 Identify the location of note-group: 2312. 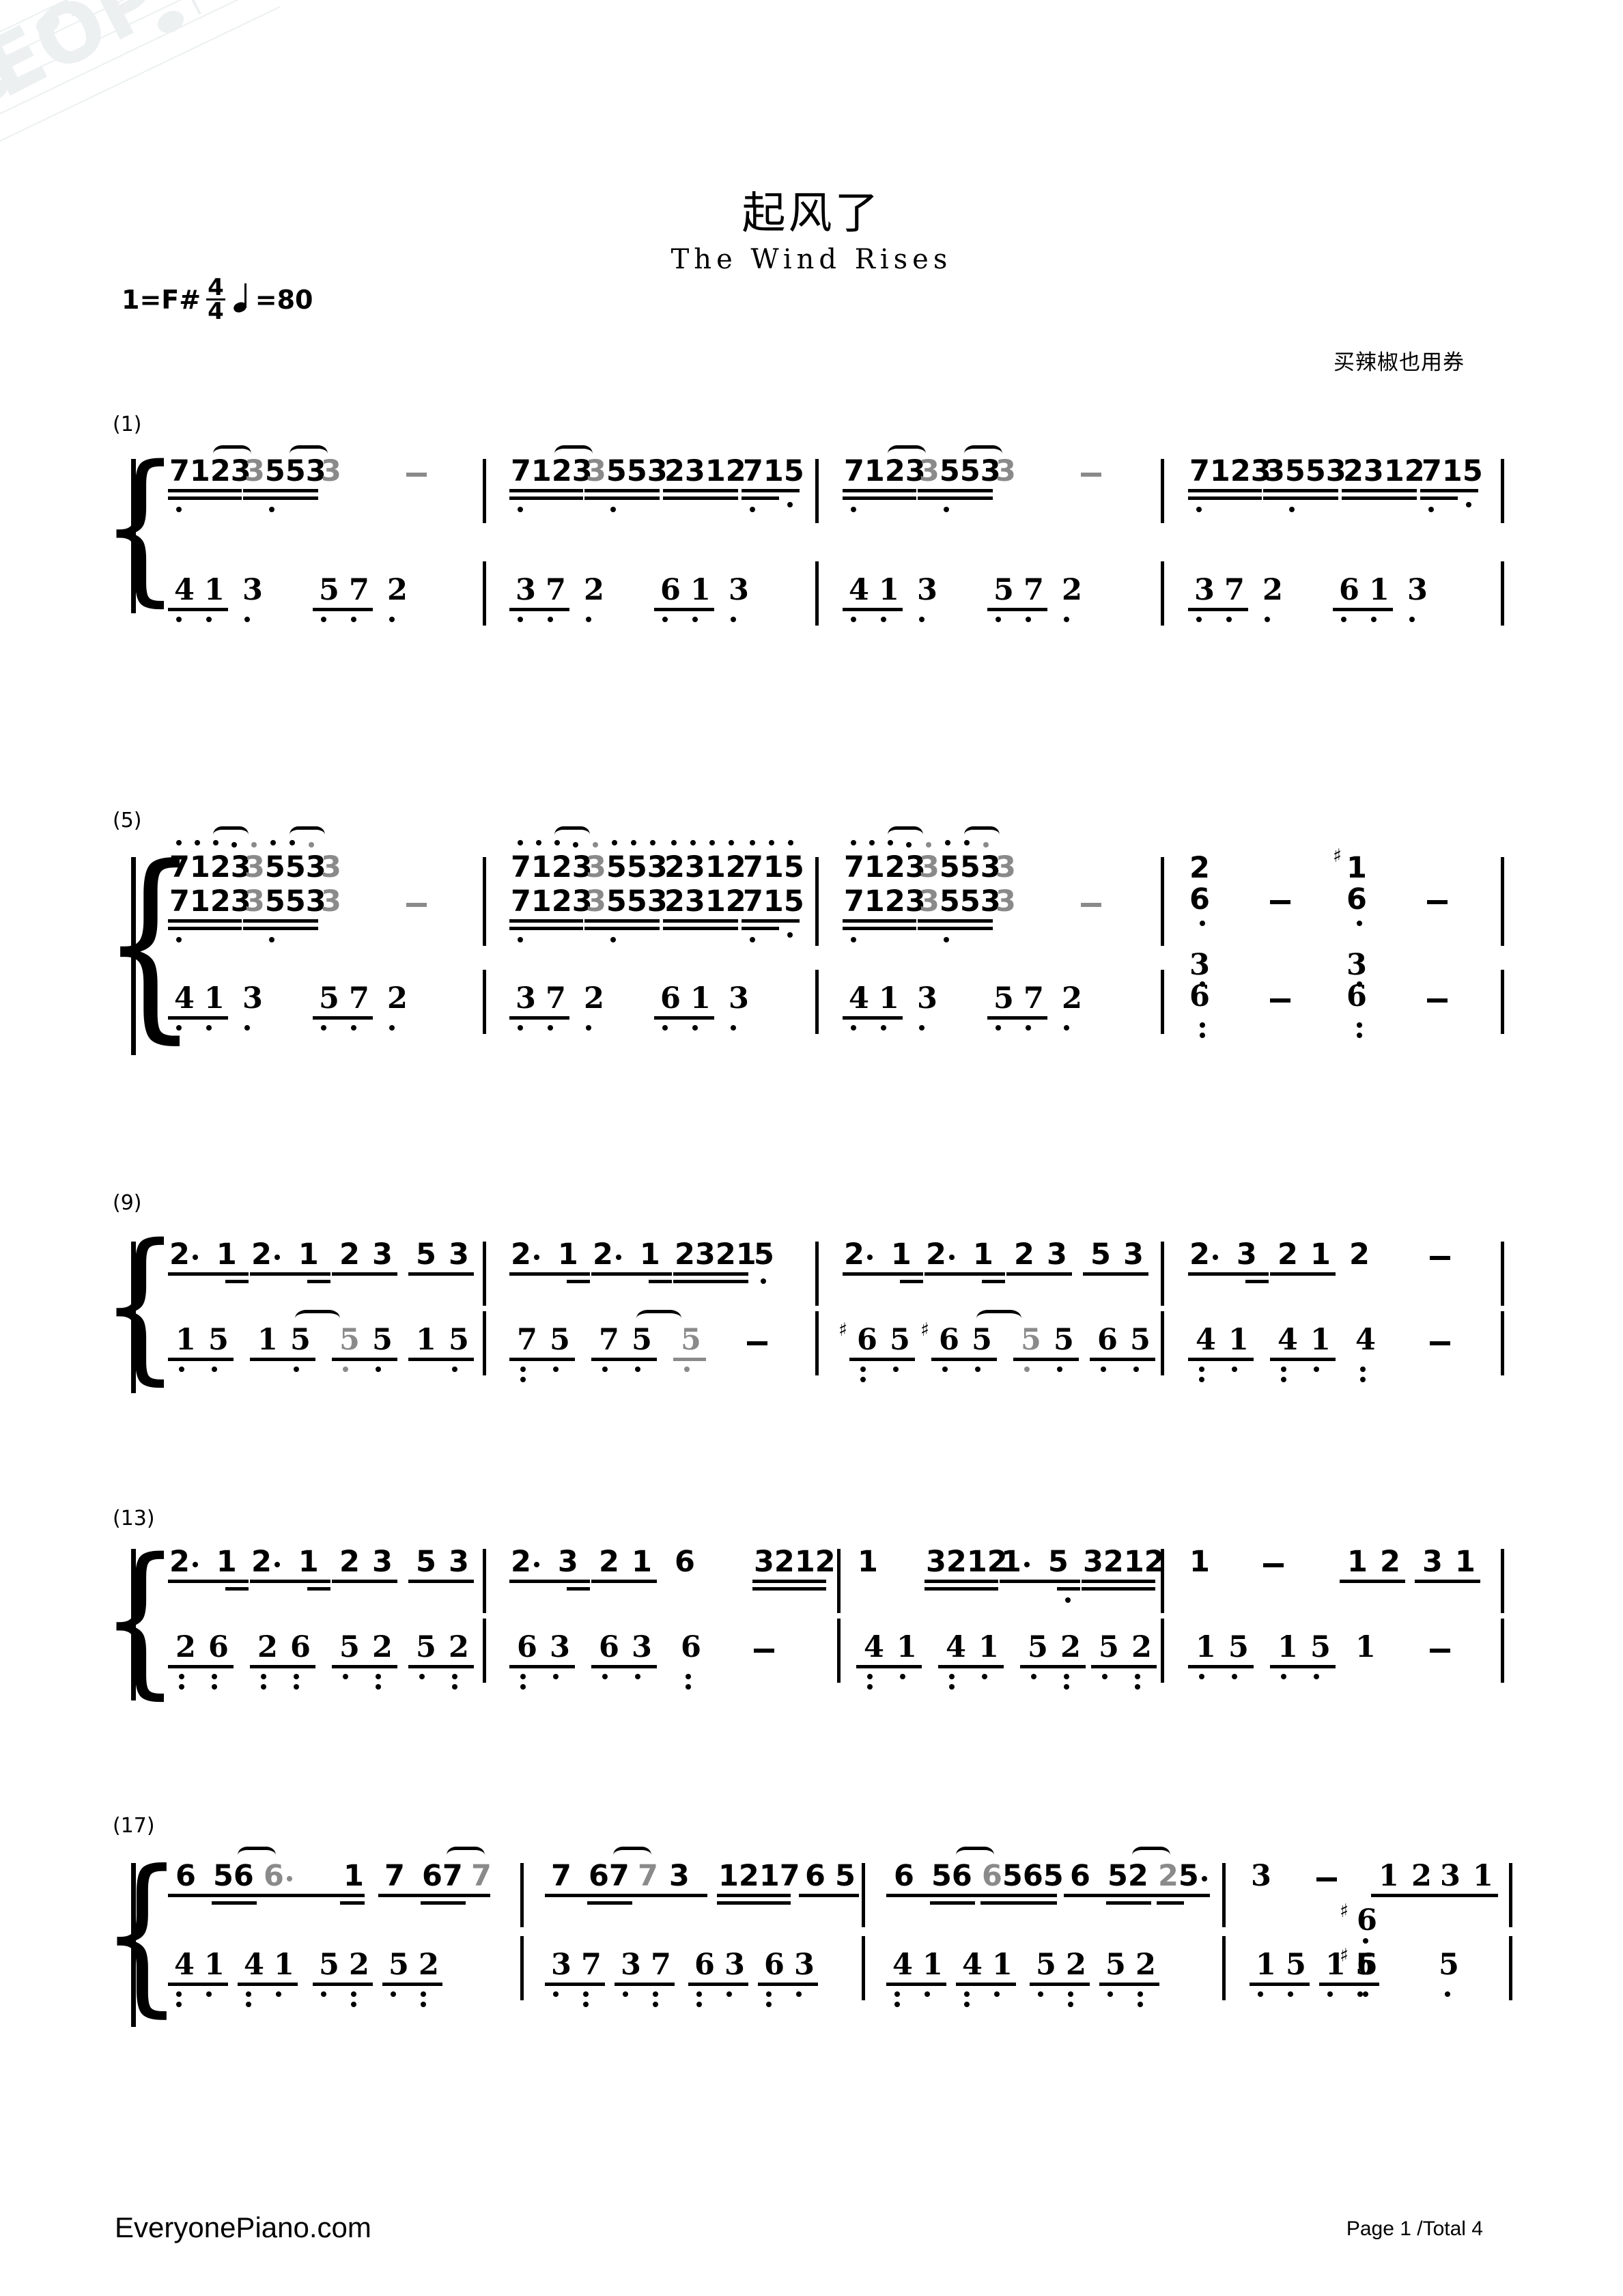
(705, 471).